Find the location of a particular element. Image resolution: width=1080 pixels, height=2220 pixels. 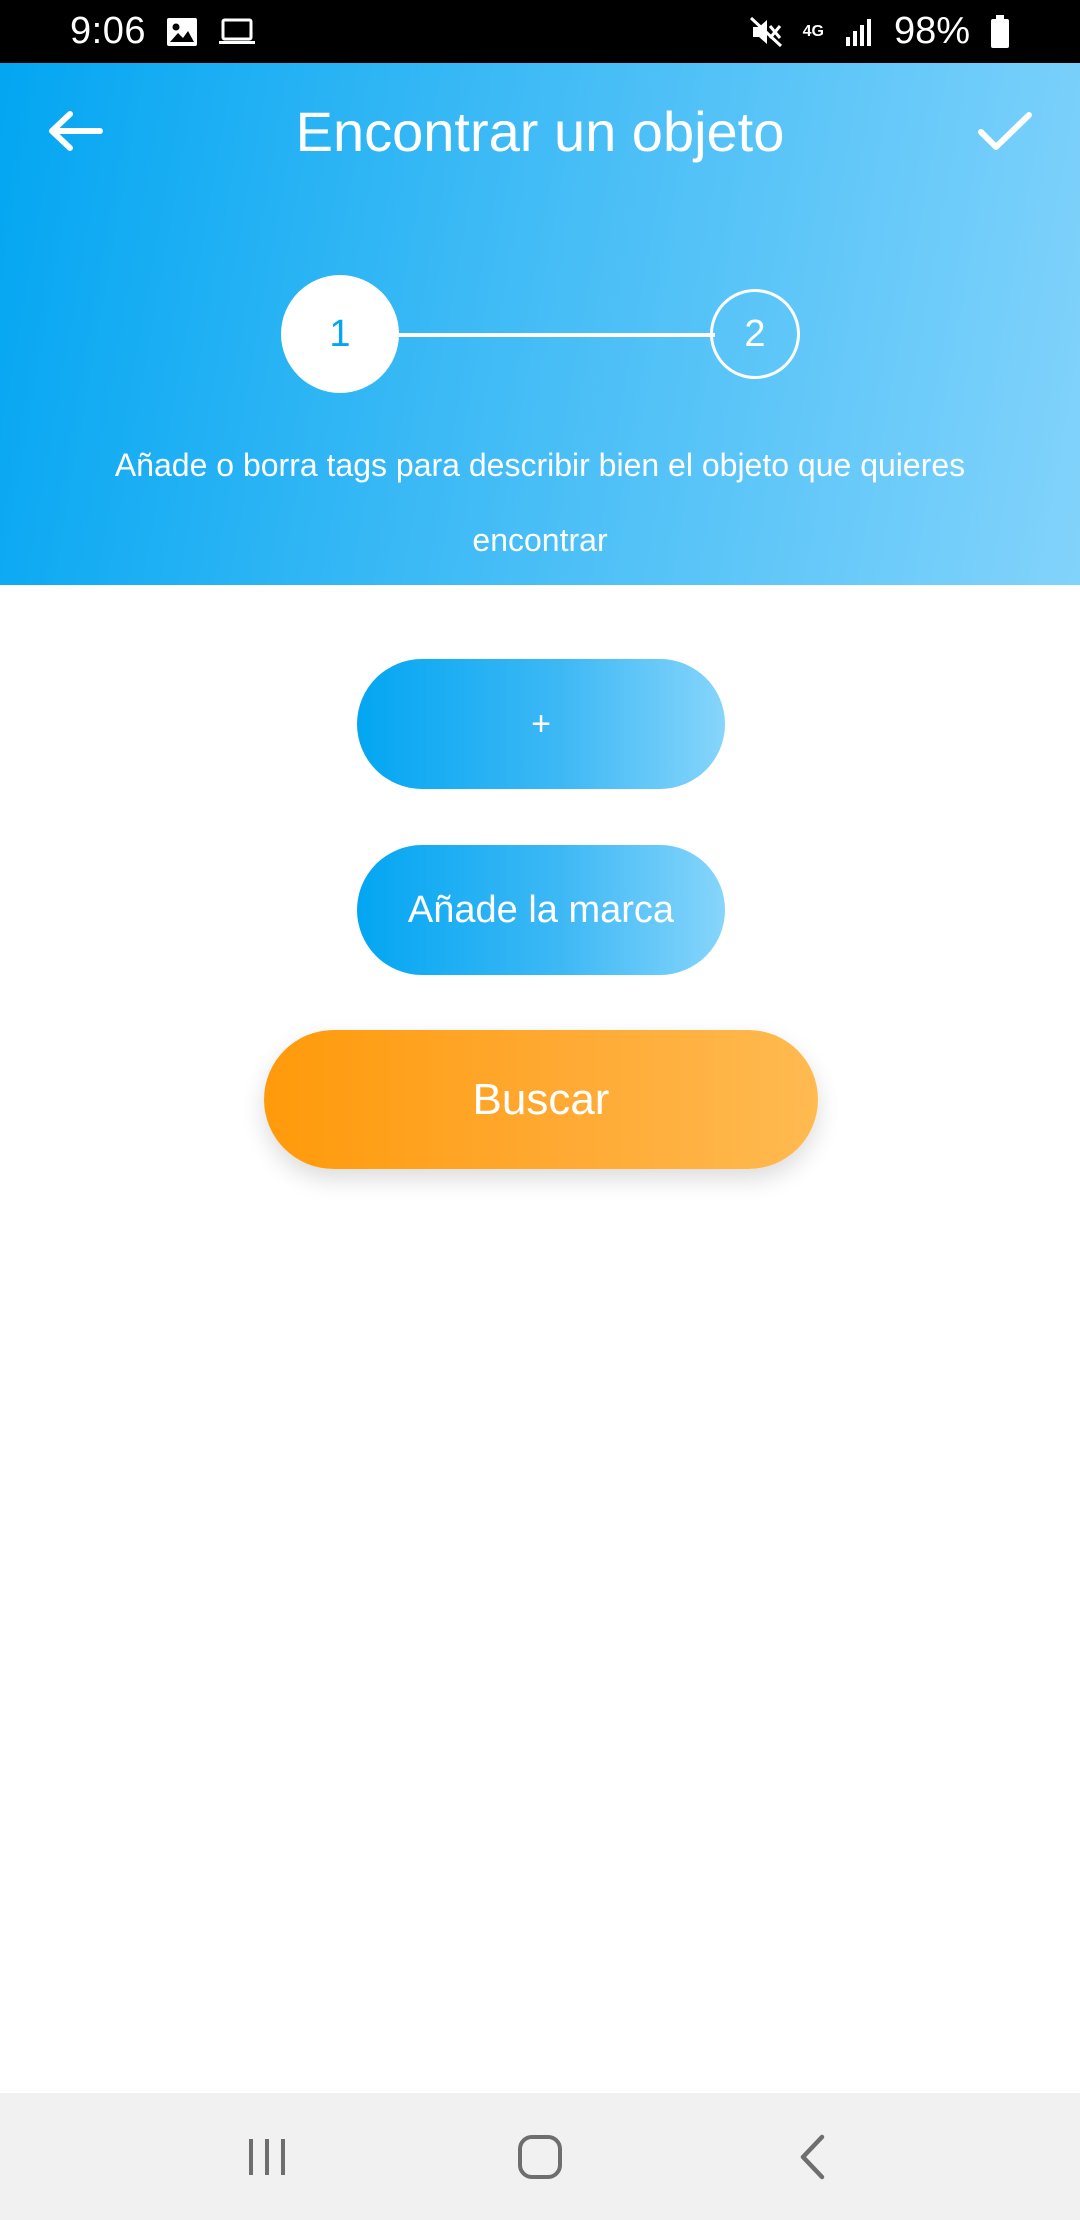

recent-apps-icon is located at coordinates (266, 2156).